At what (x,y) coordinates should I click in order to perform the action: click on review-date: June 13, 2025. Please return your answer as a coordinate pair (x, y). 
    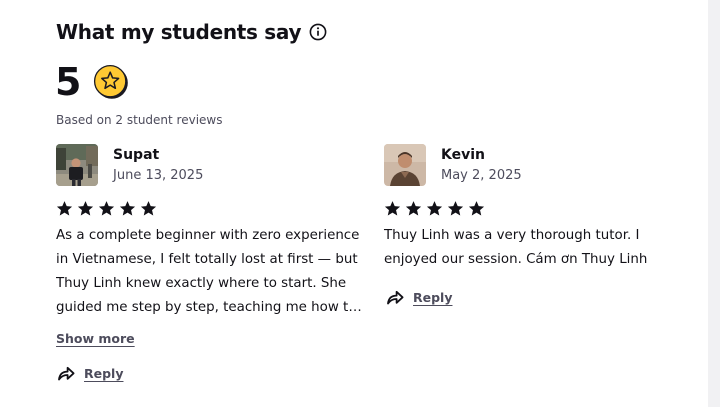
    Looking at the image, I should click on (158, 175).